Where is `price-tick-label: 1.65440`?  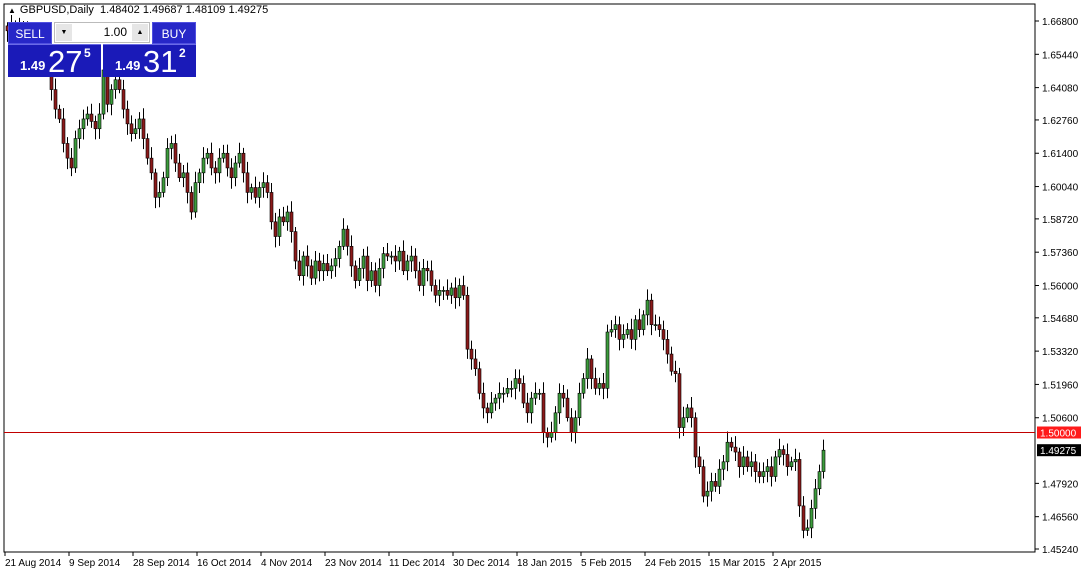 price-tick-label: 1.65440 is located at coordinates (1060, 55).